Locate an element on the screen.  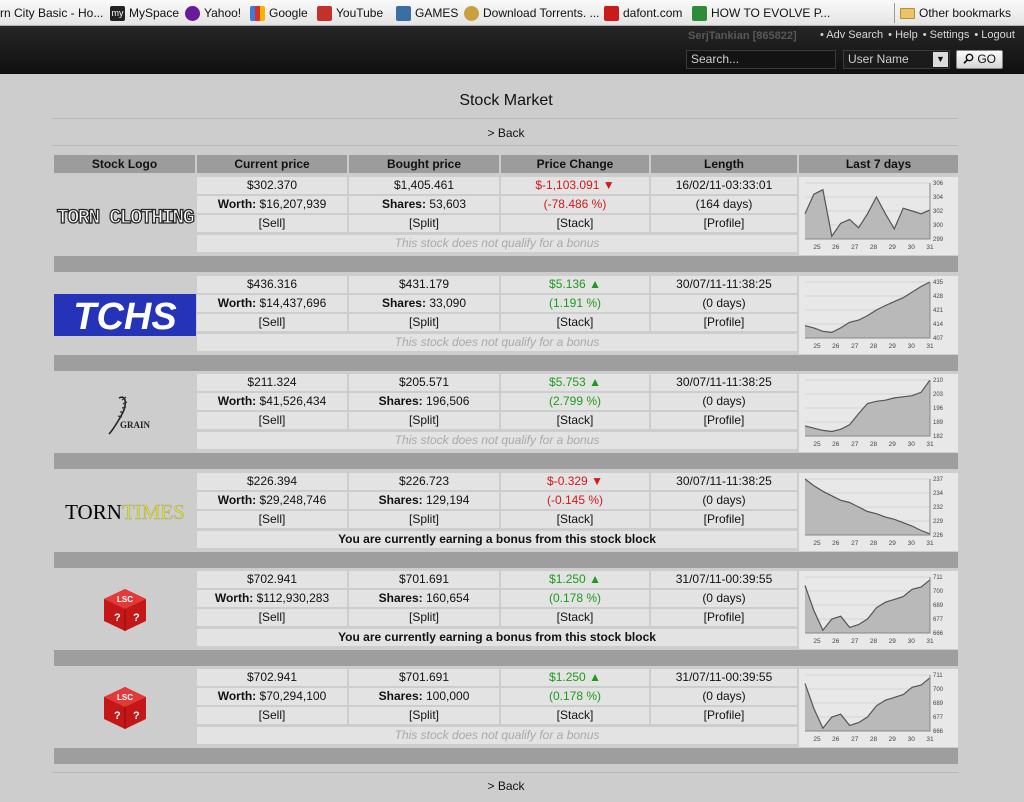
worth: Worth: $112,930,283 is located at coordinates (272, 598).